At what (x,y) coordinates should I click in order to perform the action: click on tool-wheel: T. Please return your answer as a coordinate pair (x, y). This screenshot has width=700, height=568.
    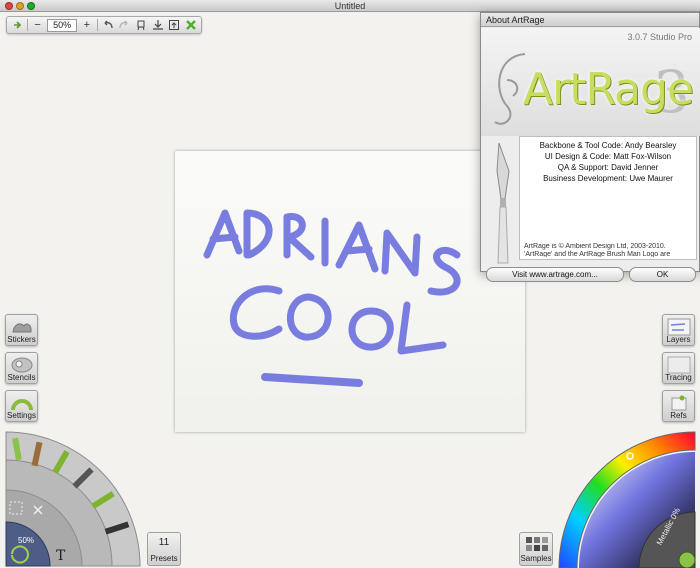
    Looking at the image, I should click on (75, 499).